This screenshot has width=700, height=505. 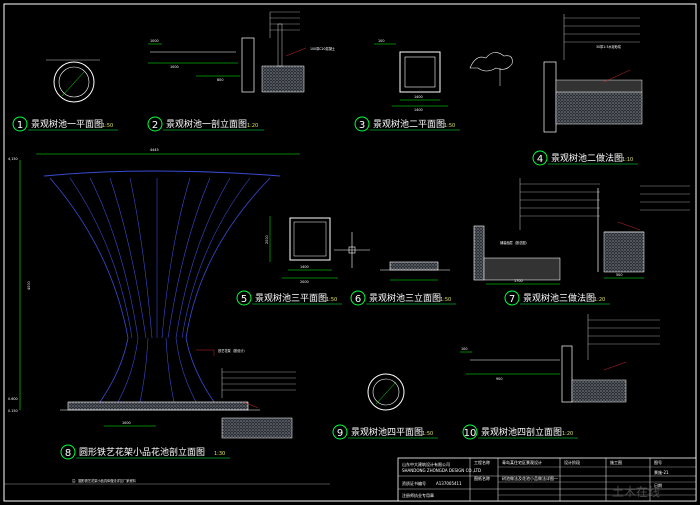 I want to click on dim-5-left: 2000, so click(x=267, y=239).